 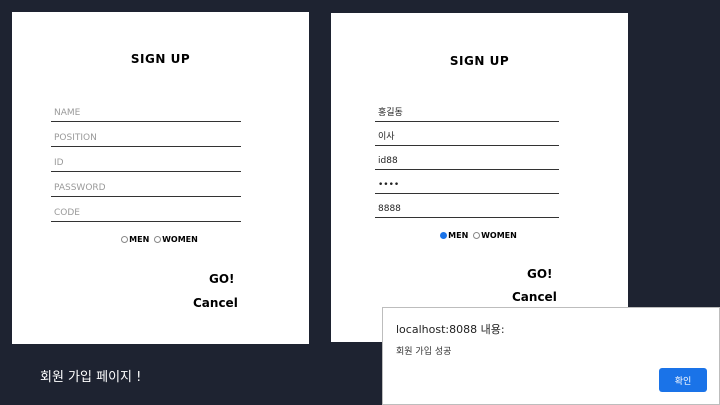 I want to click on name-field: 홍길동, so click(x=467, y=109).